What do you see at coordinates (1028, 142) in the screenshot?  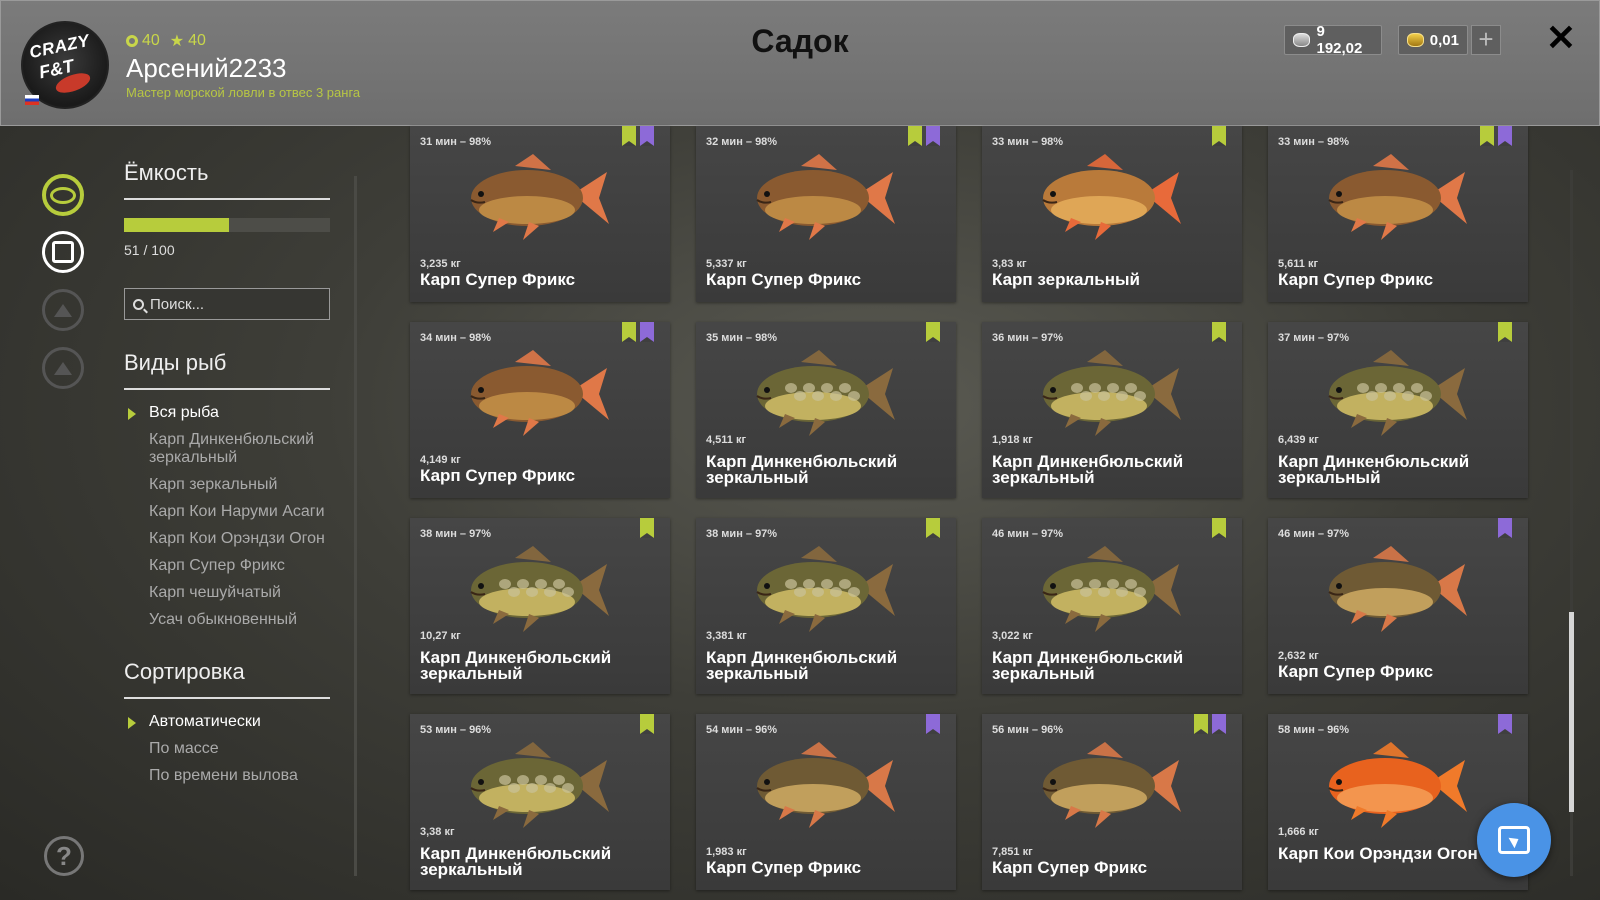 I see `catch-time: 33 мин – 98%` at bounding box center [1028, 142].